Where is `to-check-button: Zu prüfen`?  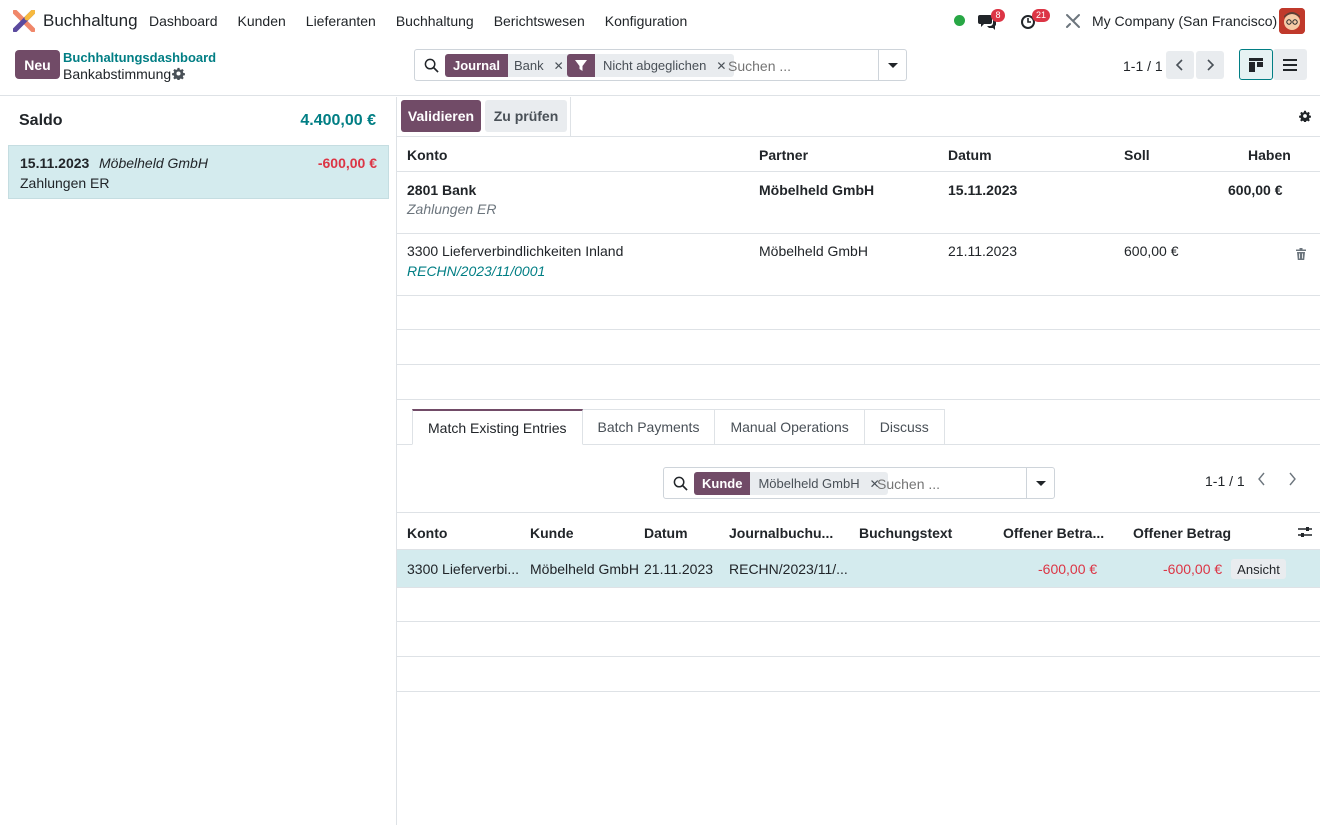
to-check-button: Zu prüfen is located at coordinates (526, 116).